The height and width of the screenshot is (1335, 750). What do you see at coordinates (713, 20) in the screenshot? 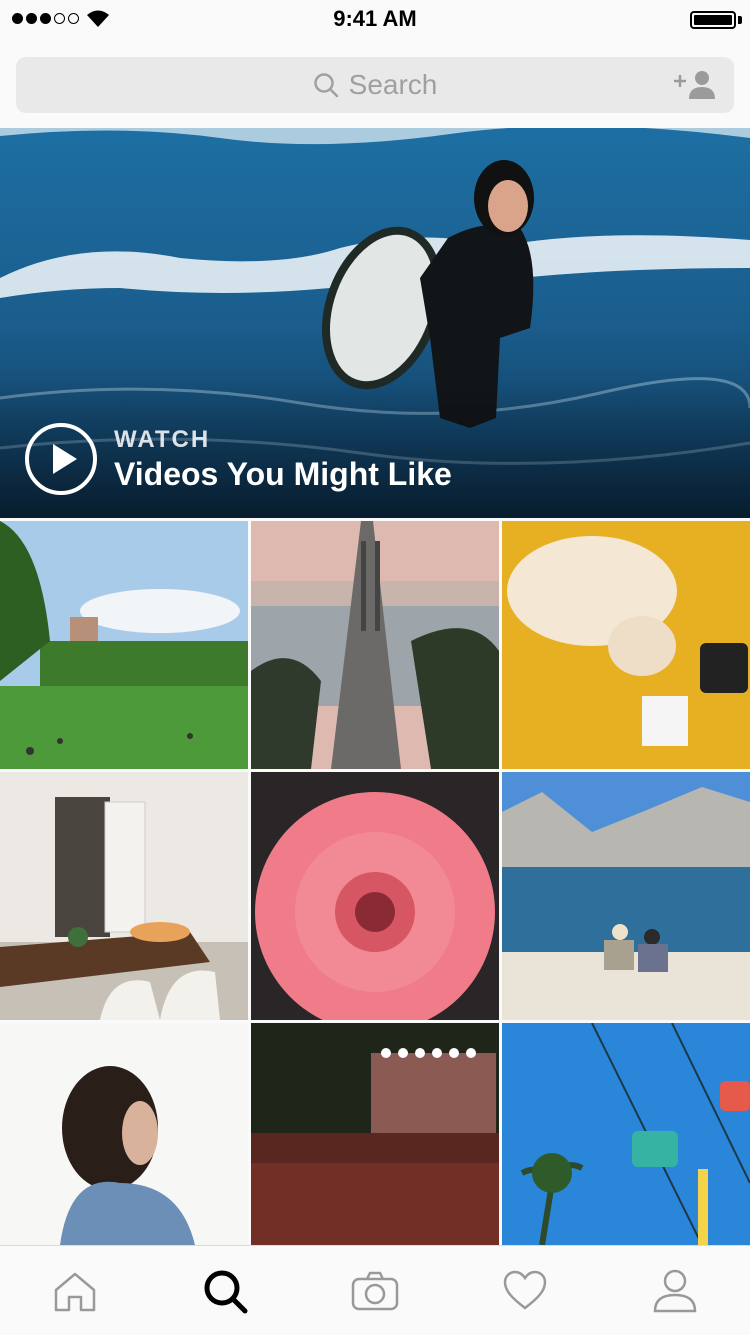
I see `battery-icon` at bounding box center [713, 20].